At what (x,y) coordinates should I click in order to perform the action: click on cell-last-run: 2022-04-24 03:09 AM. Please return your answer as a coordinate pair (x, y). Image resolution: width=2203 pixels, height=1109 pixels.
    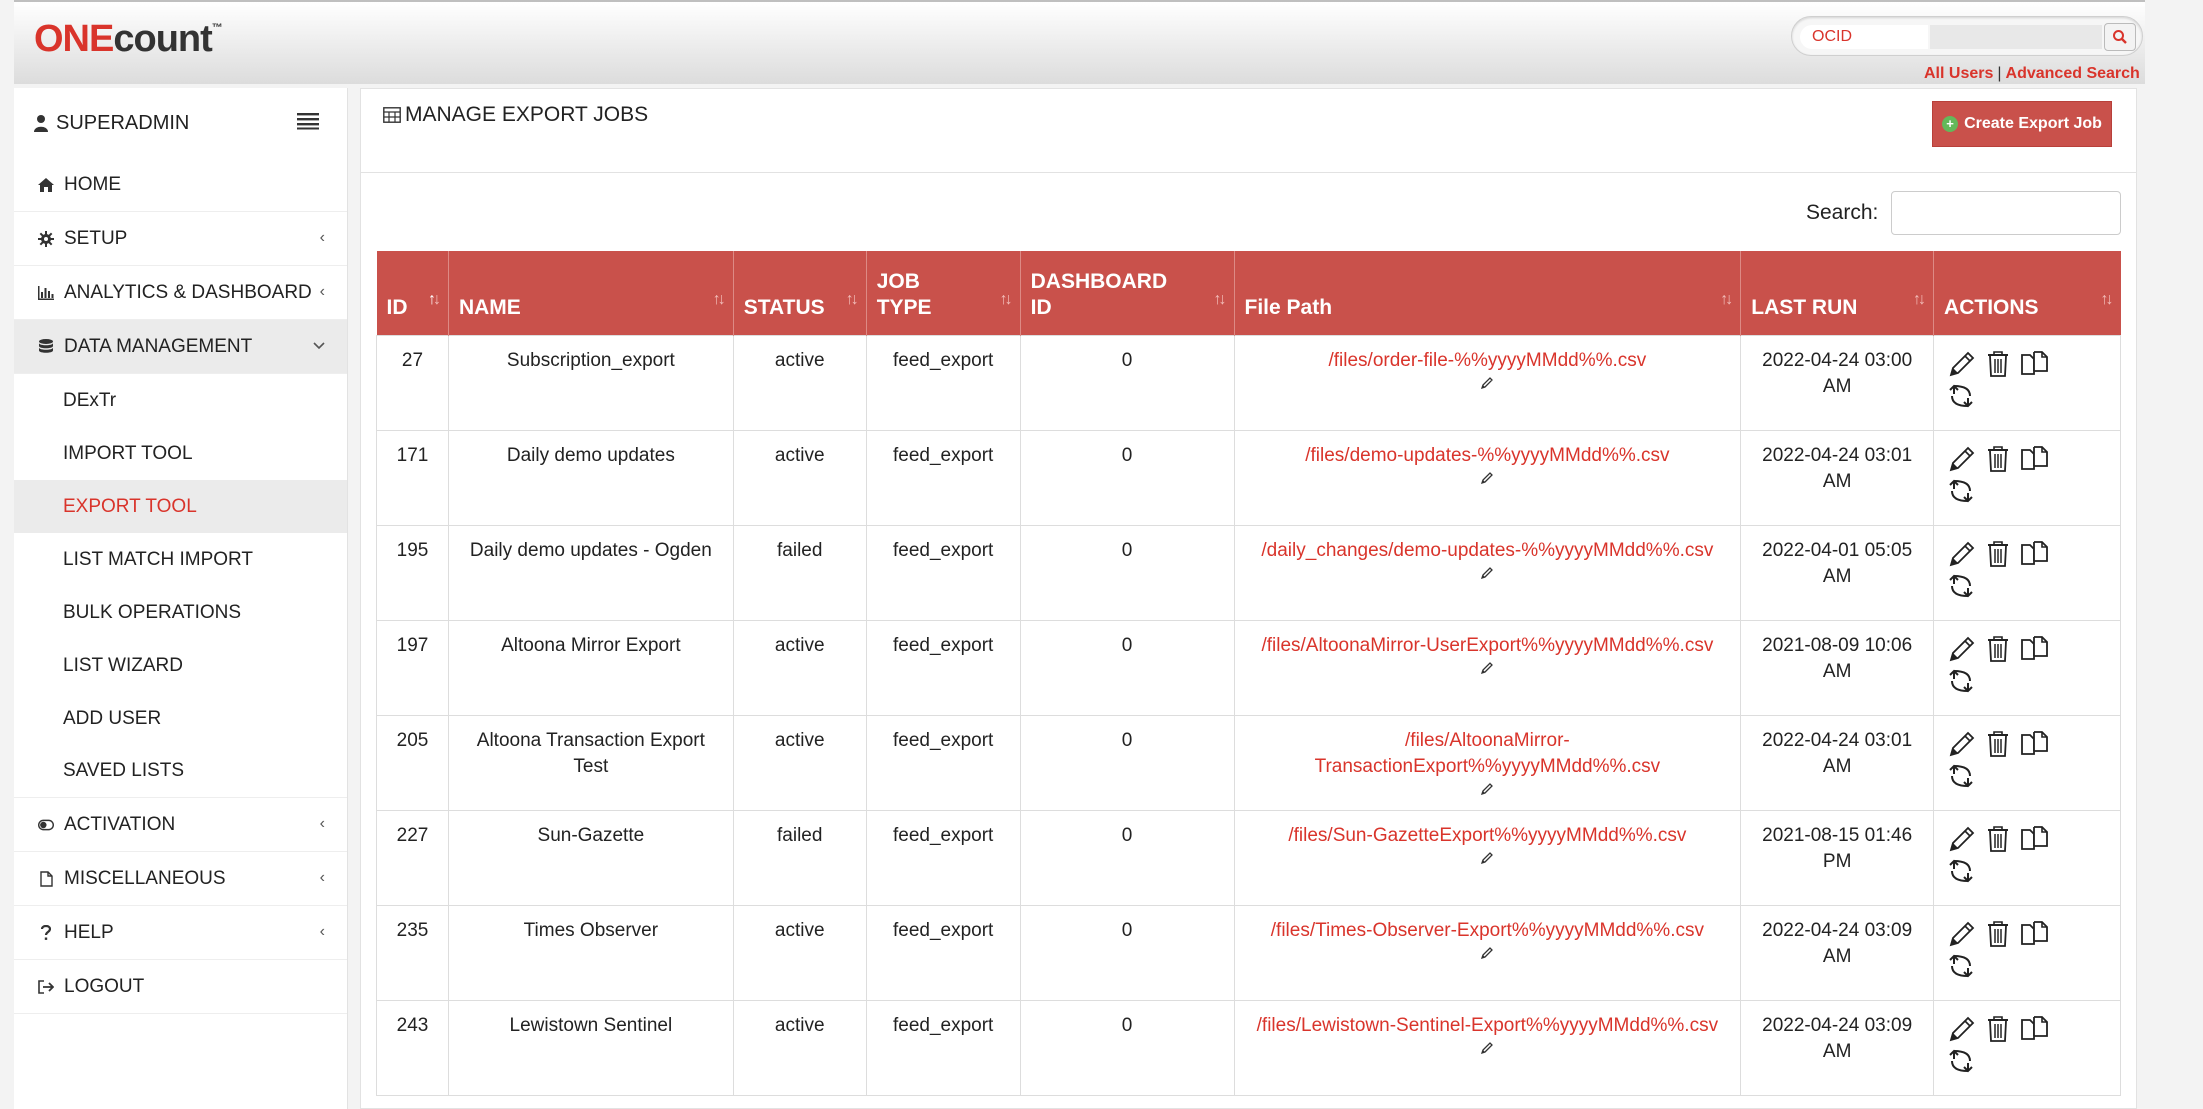
    Looking at the image, I should click on (1837, 1047).